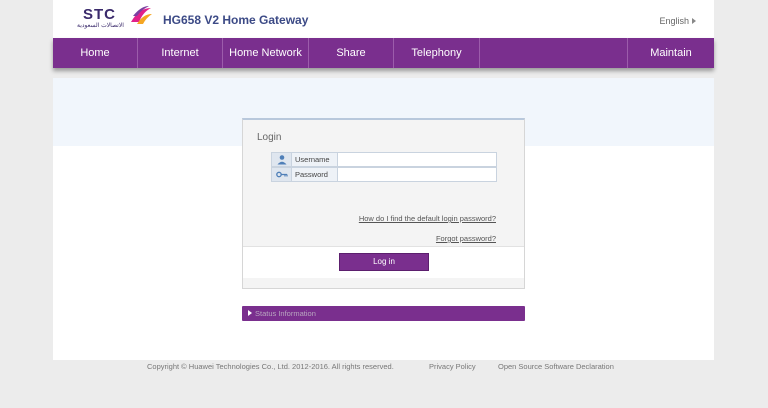  What do you see at coordinates (269, 137) in the screenshot?
I see `login-title: Login` at bounding box center [269, 137].